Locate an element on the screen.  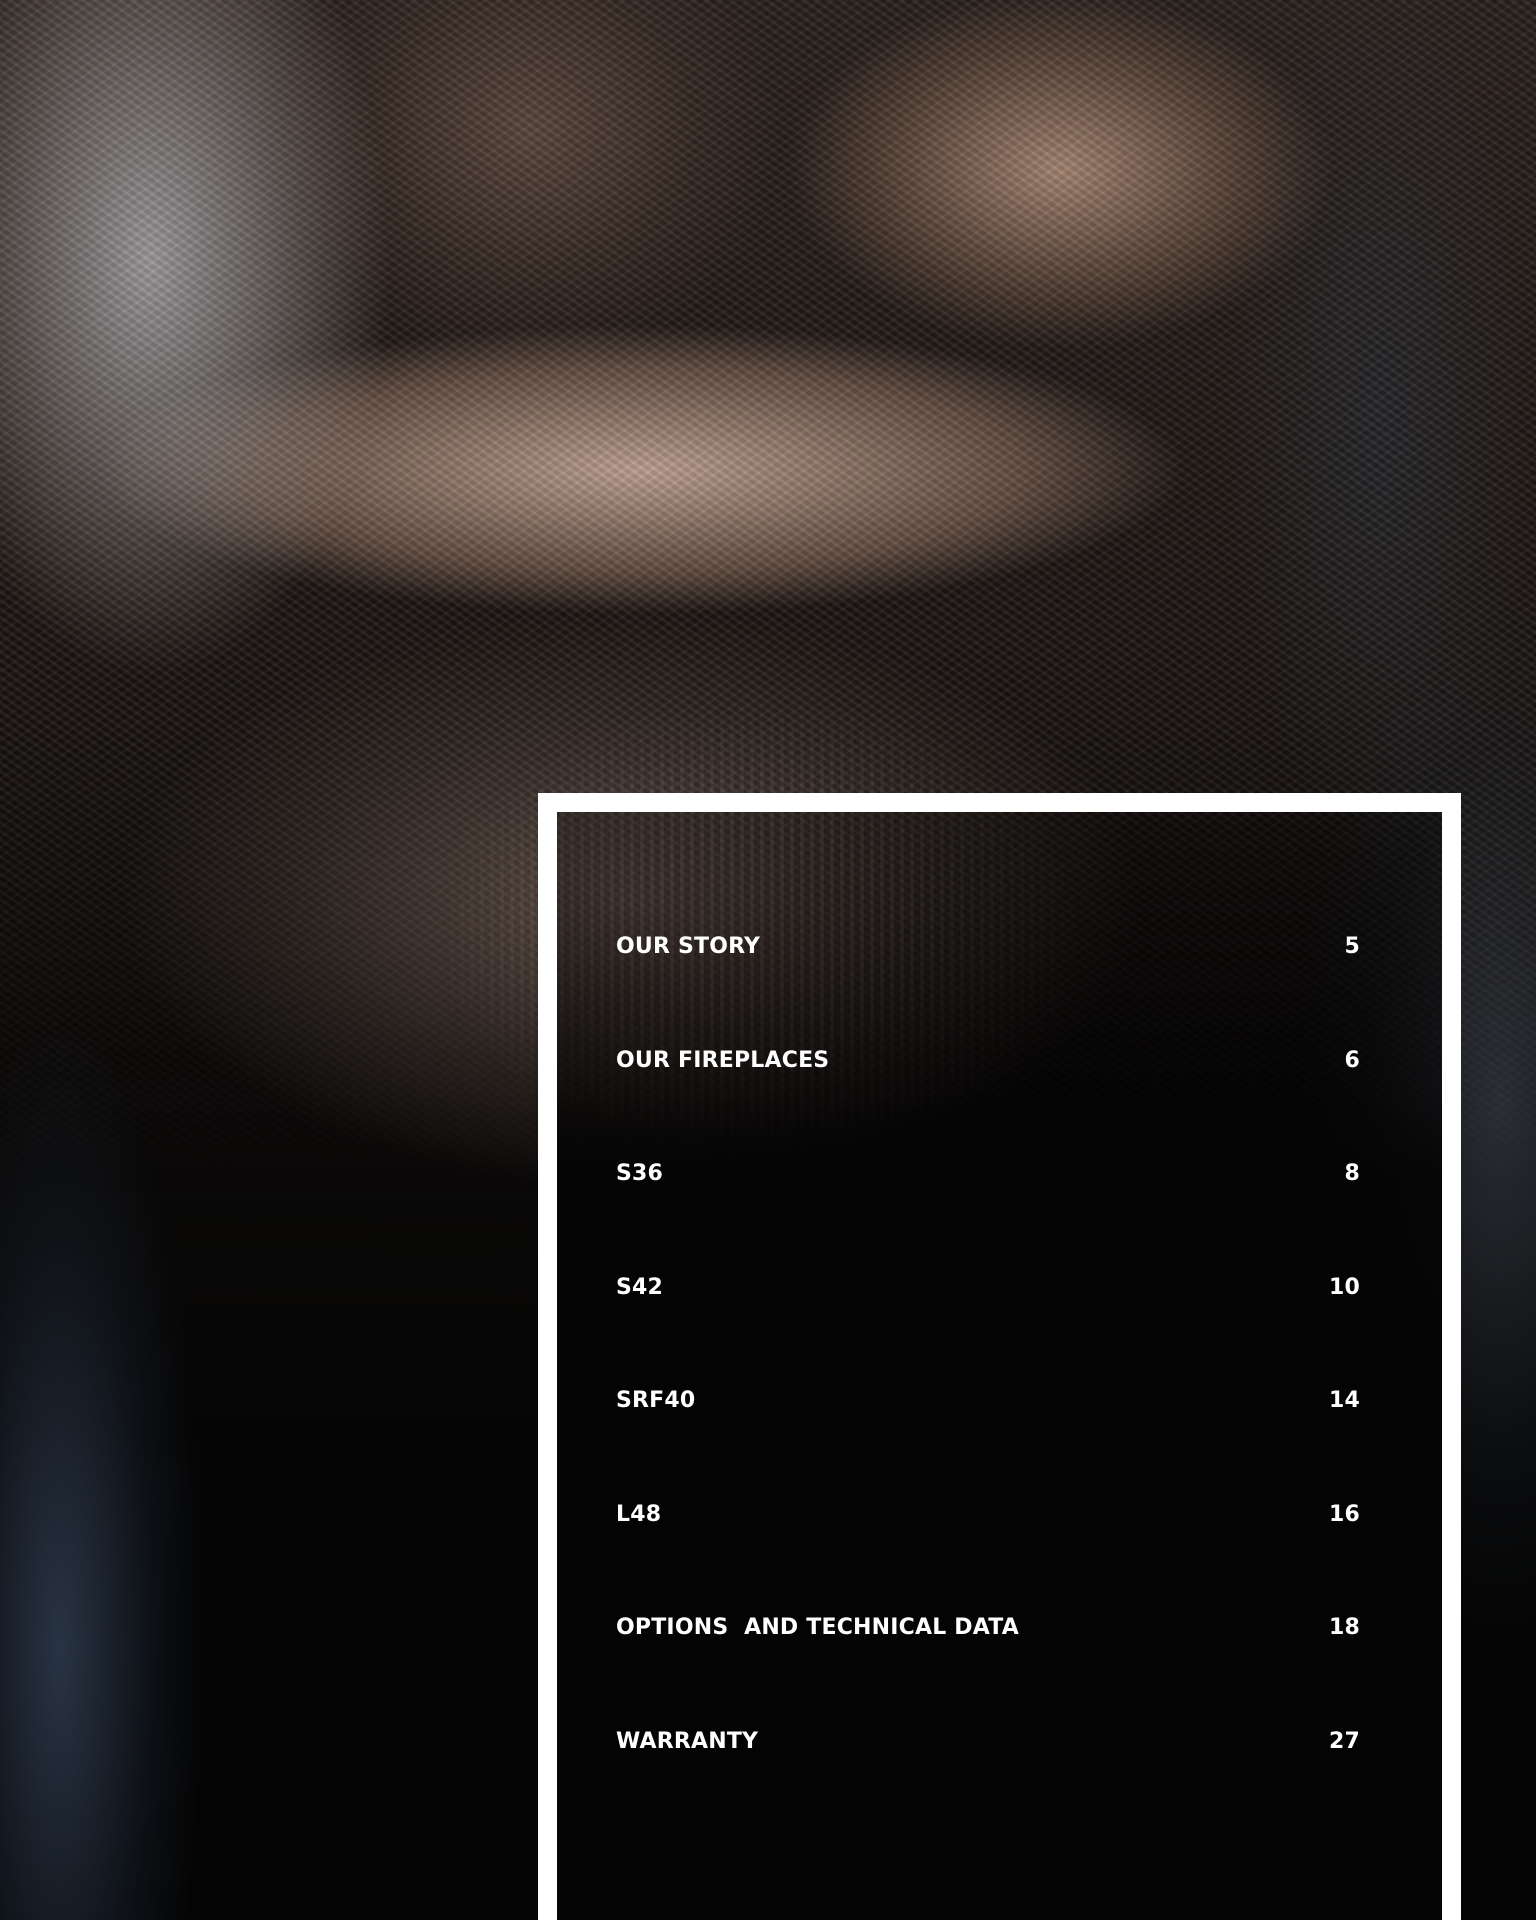
toc-entry-srf40: SRF40 14 is located at coordinates (988, 1401).